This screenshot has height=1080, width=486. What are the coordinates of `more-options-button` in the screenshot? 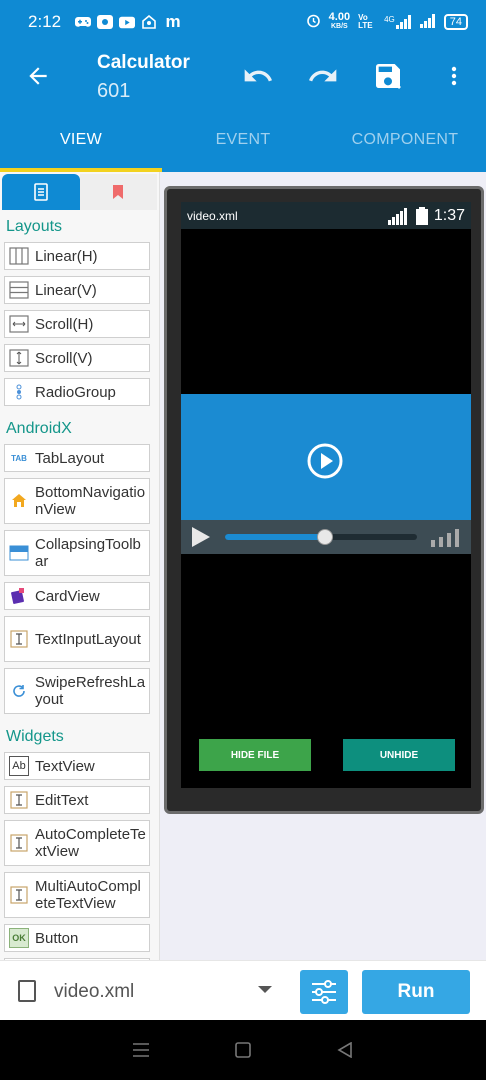 It's located at (454, 76).